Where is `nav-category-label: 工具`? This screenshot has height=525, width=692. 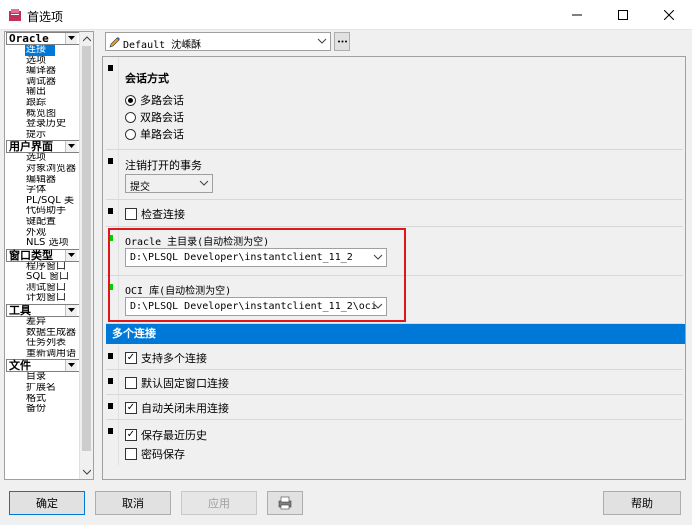 nav-category-label: 工具 is located at coordinates (20, 311).